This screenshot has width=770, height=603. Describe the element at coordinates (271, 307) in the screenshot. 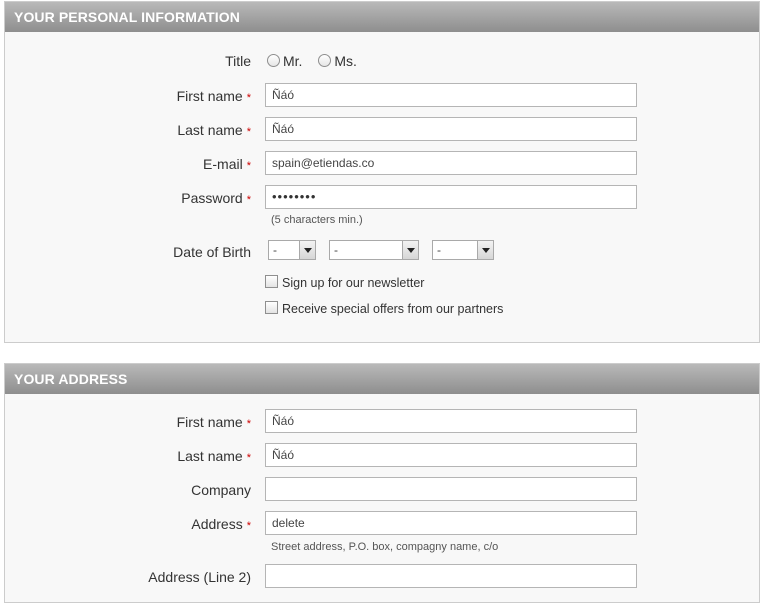

I see `offers-checkbox` at that location.